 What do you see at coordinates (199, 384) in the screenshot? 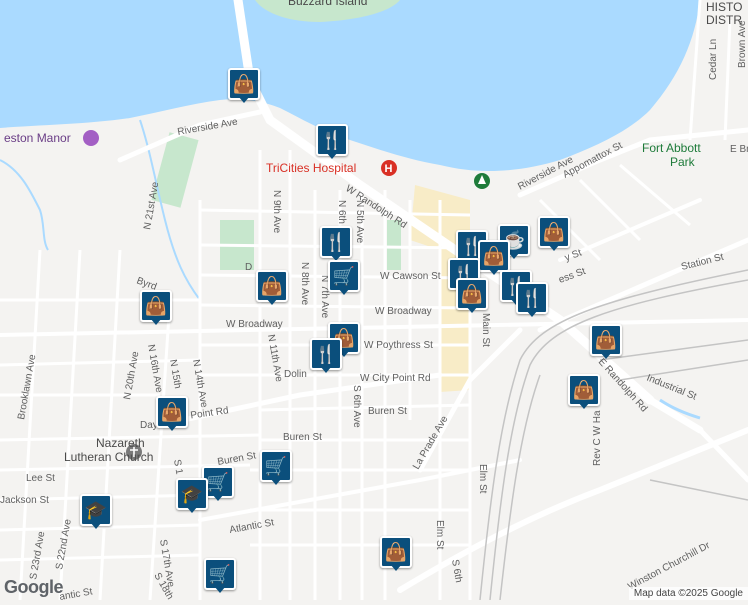
I see `street-n-14th: N 14th Ave` at bounding box center [199, 384].